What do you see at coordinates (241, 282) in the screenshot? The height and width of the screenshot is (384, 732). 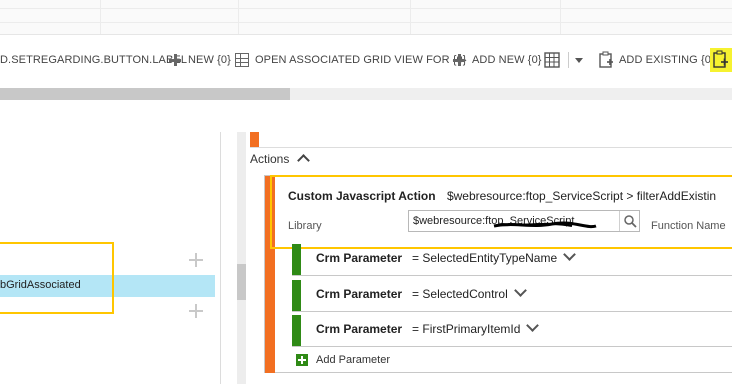 I see `vertical-scroll-thumb` at bounding box center [241, 282].